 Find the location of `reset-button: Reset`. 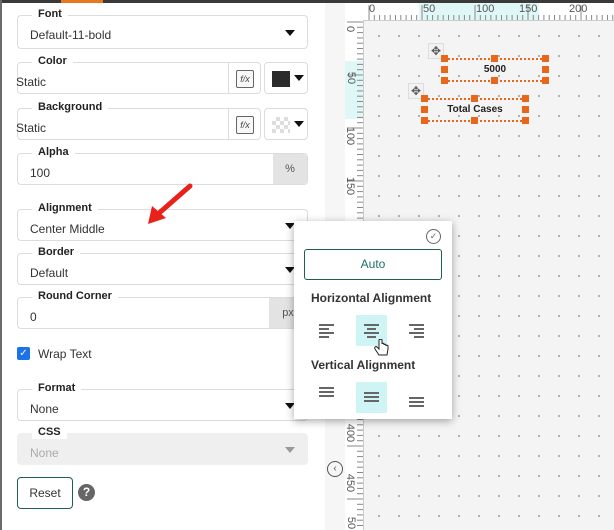

reset-button: Reset is located at coordinates (45, 493).